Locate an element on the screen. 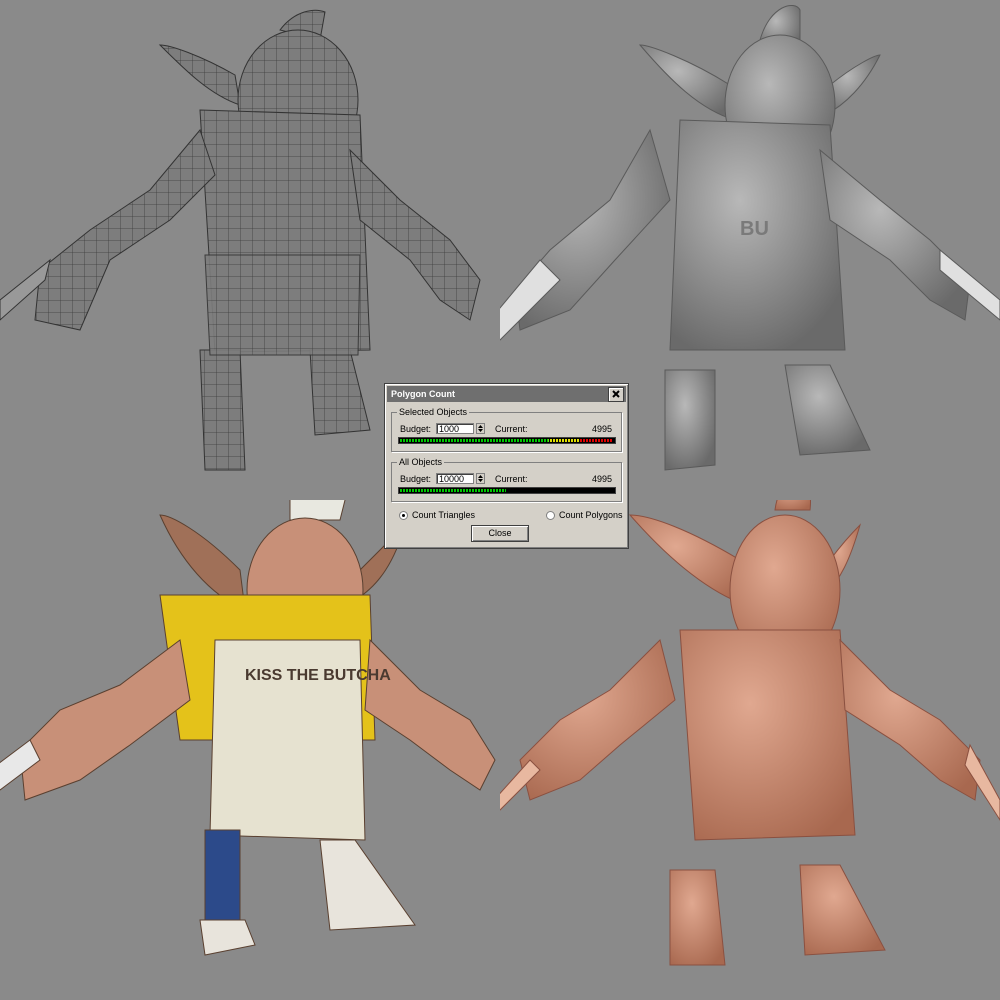  count-triangles-radio is located at coordinates (403, 515).